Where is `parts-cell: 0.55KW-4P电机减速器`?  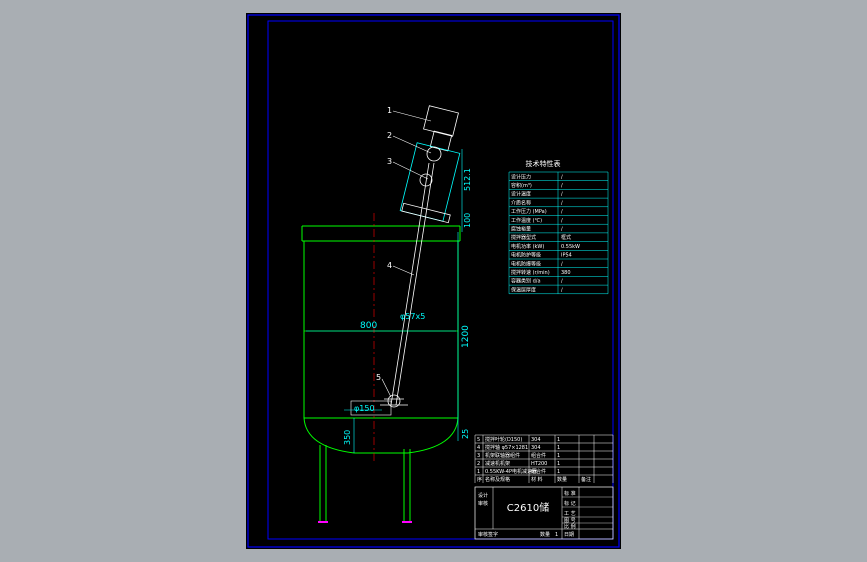 parts-cell: 0.55KW-4P电机减速器 is located at coordinates (511, 471).